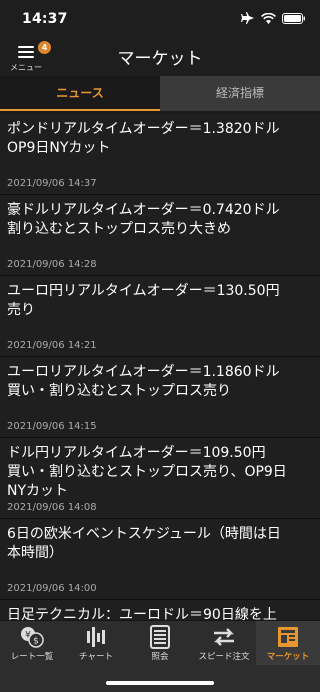 This screenshot has width=320, height=692. I want to click on news-title: 日足テクニカル：ユーロドル＝90日線を上, so click(142, 613).